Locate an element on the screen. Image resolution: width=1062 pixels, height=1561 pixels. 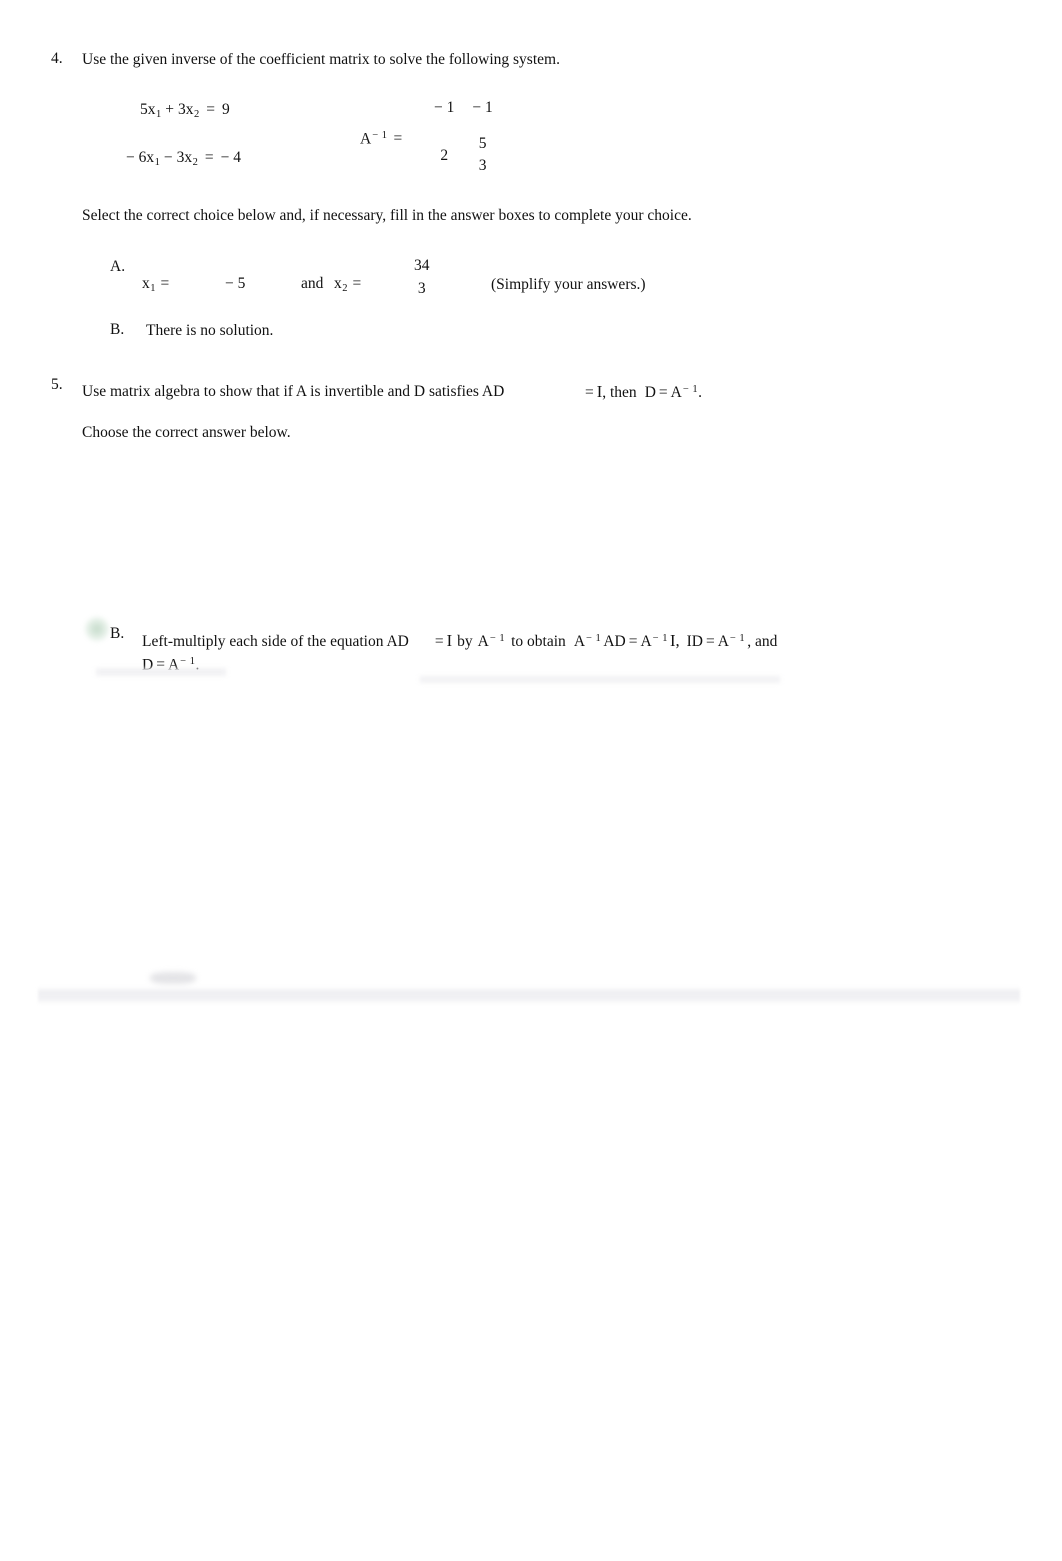
choice-a-x2-numerator: 34 is located at coordinates (422, 265).